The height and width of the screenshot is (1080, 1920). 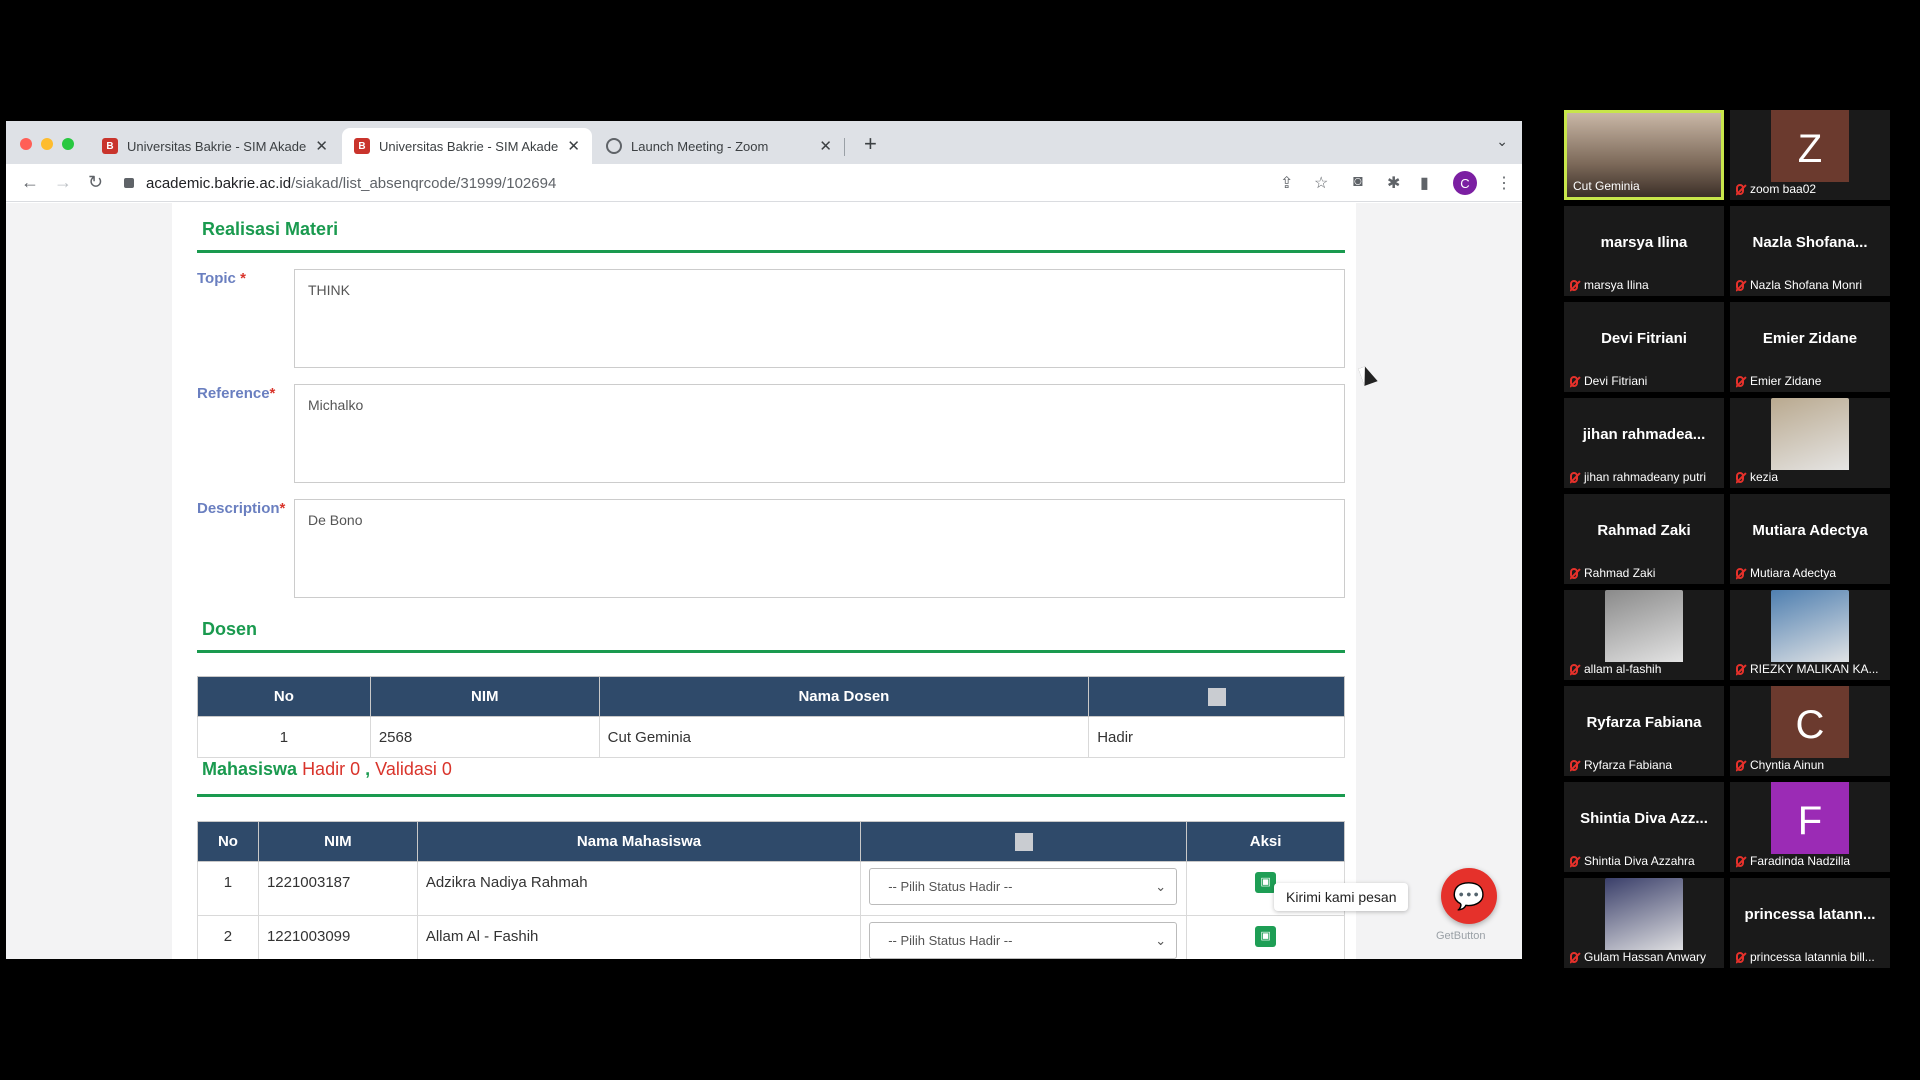 I want to click on participant-tile: C Chyntia Ainun, so click(x=1810, y=731).